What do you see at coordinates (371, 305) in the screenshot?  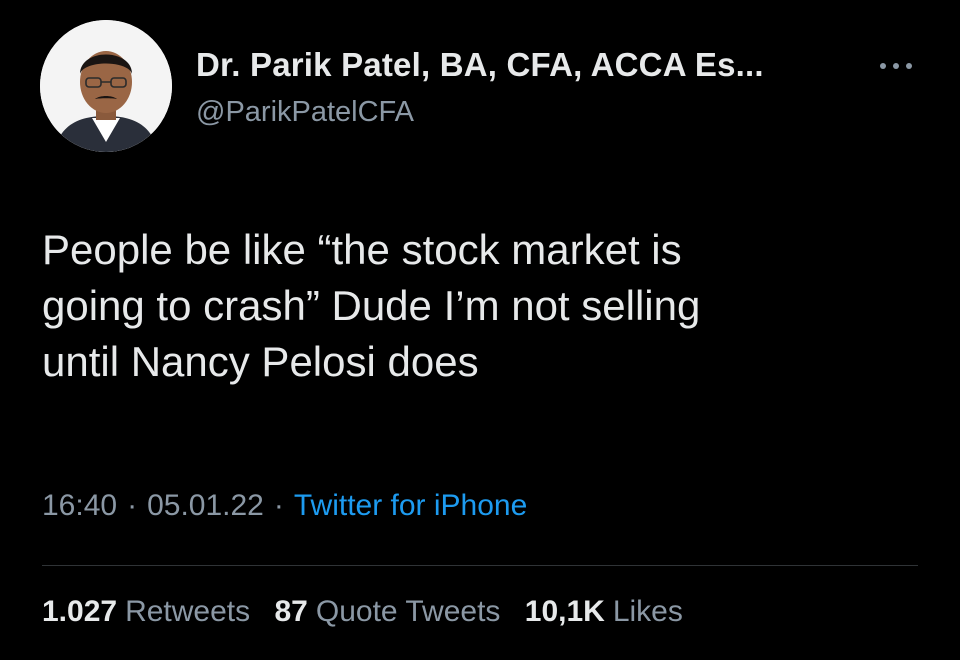 I see `tweet-text-line: going to crash” Dude I’m not selling` at bounding box center [371, 305].